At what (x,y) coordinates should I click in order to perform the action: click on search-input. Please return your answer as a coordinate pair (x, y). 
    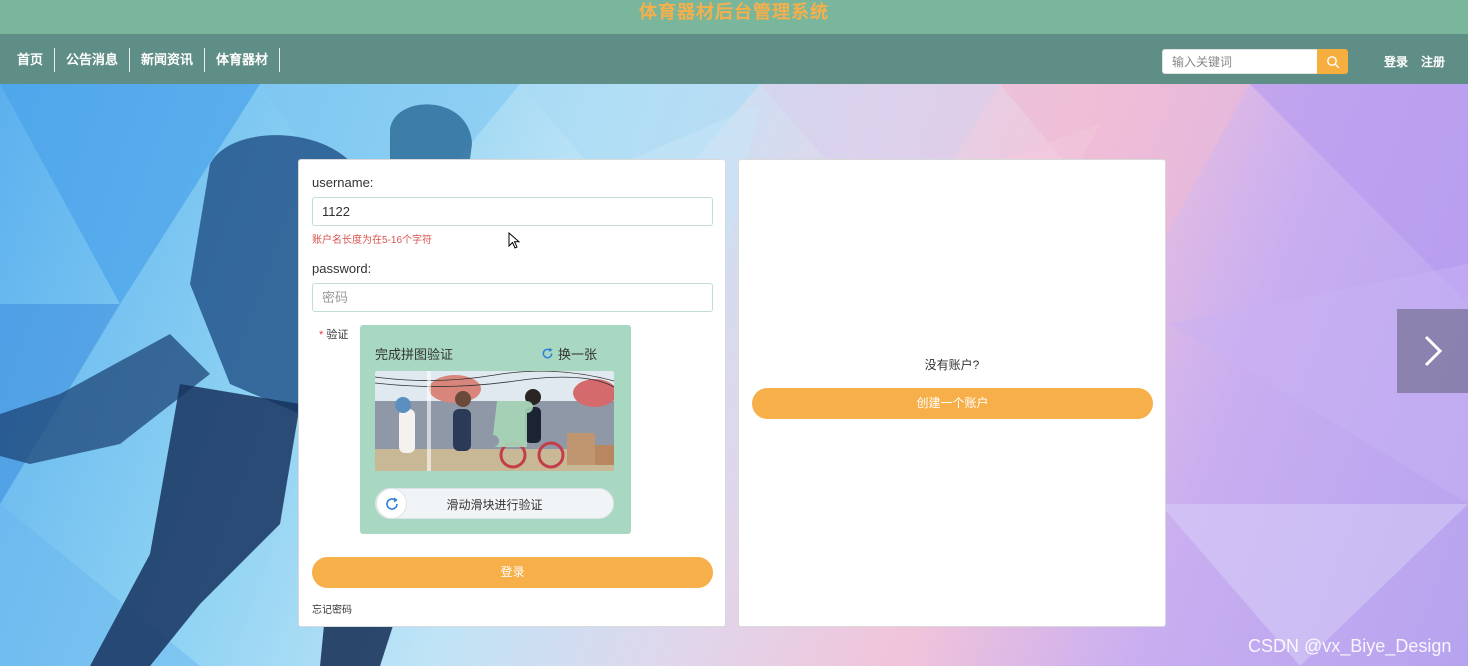
    Looking at the image, I should click on (1240, 61).